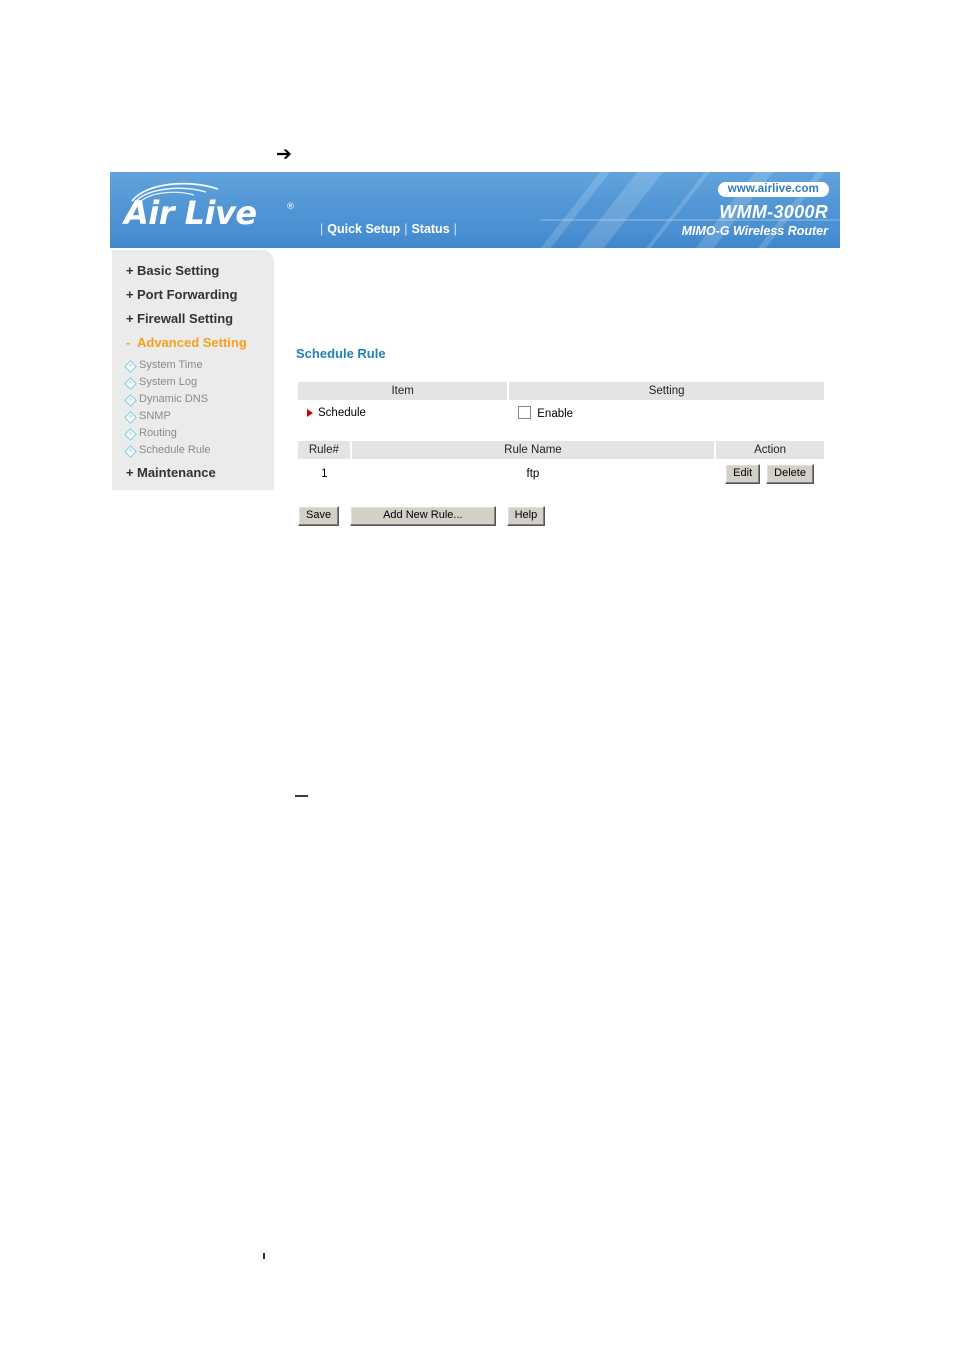  I want to click on airlive-logo: Air Live ®, so click(219, 210).